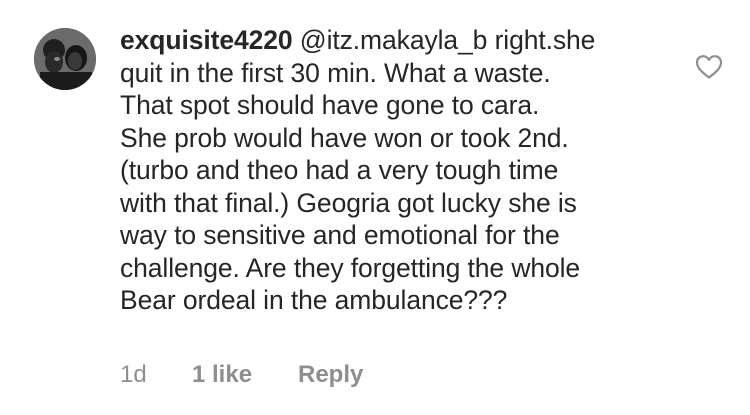 The height and width of the screenshot is (415, 750). Describe the element at coordinates (344, 137) in the screenshot. I see `comment-line: She prob would have won or took 2nd.` at that location.